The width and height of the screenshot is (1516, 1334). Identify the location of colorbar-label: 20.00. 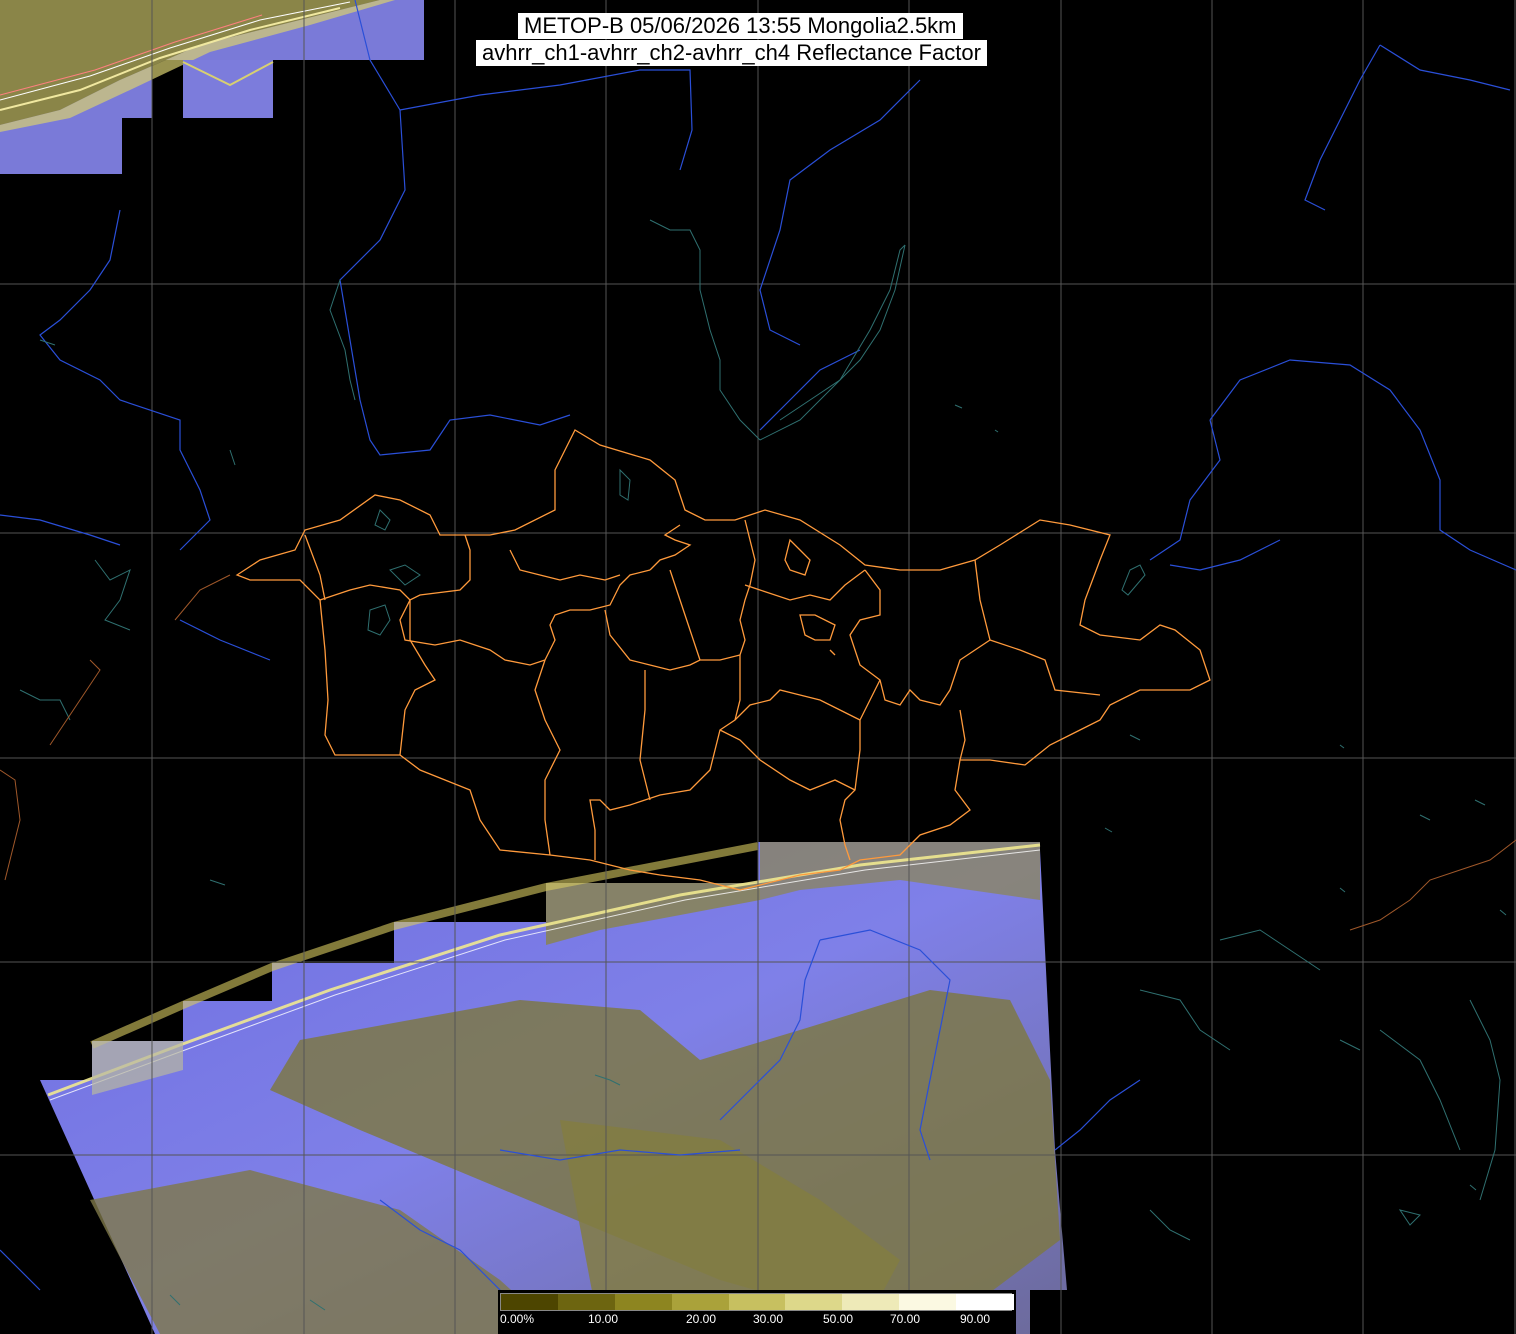
(701, 1319).